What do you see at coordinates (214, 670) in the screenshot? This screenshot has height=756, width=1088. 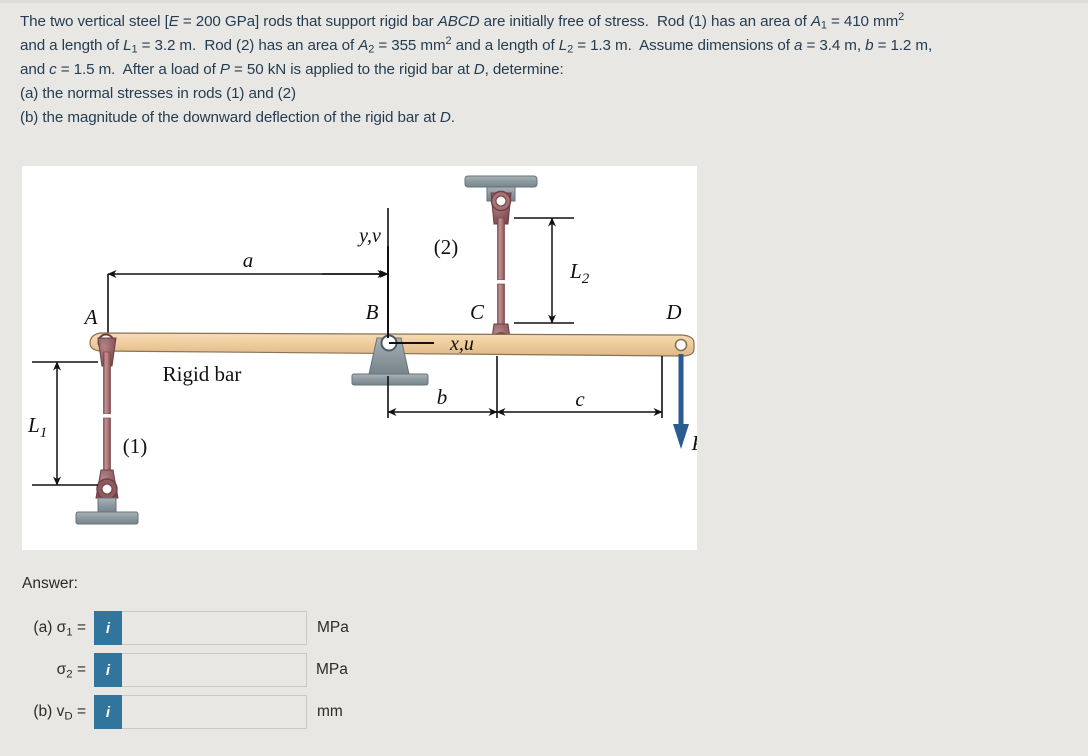 I see `input-sigma2` at bounding box center [214, 670].